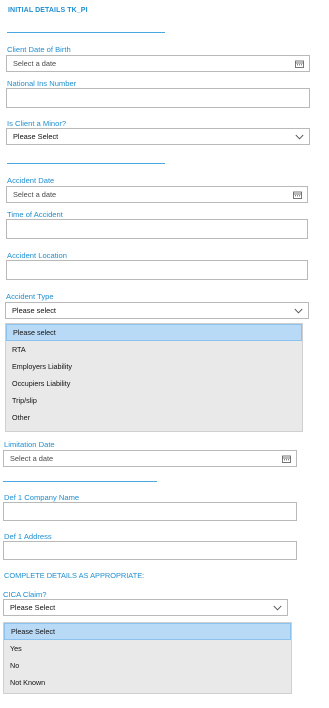 The image size is (329, 708). What do you see at coordinates (154, 366) in the screenshot?
I see `dropdown-option: Employers Liability` at bounding box center [154, 366].